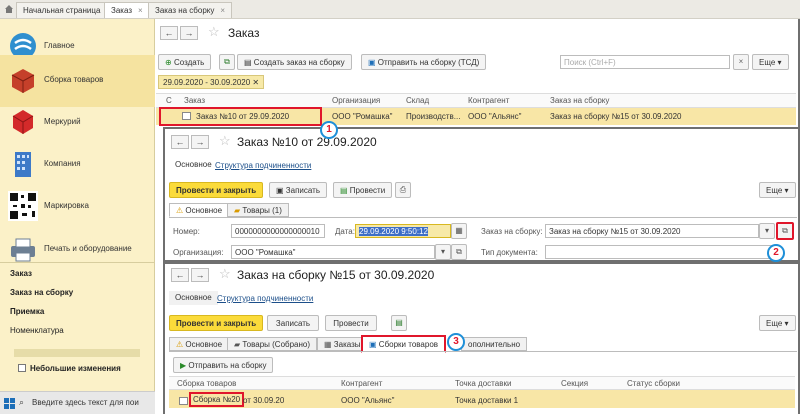 The width and height of the screenshot is (800, 414). Describe the element at coordinates (88, 248) in the screenshot. I see `sidebar-item-label: Печать и оборудование` at that location.